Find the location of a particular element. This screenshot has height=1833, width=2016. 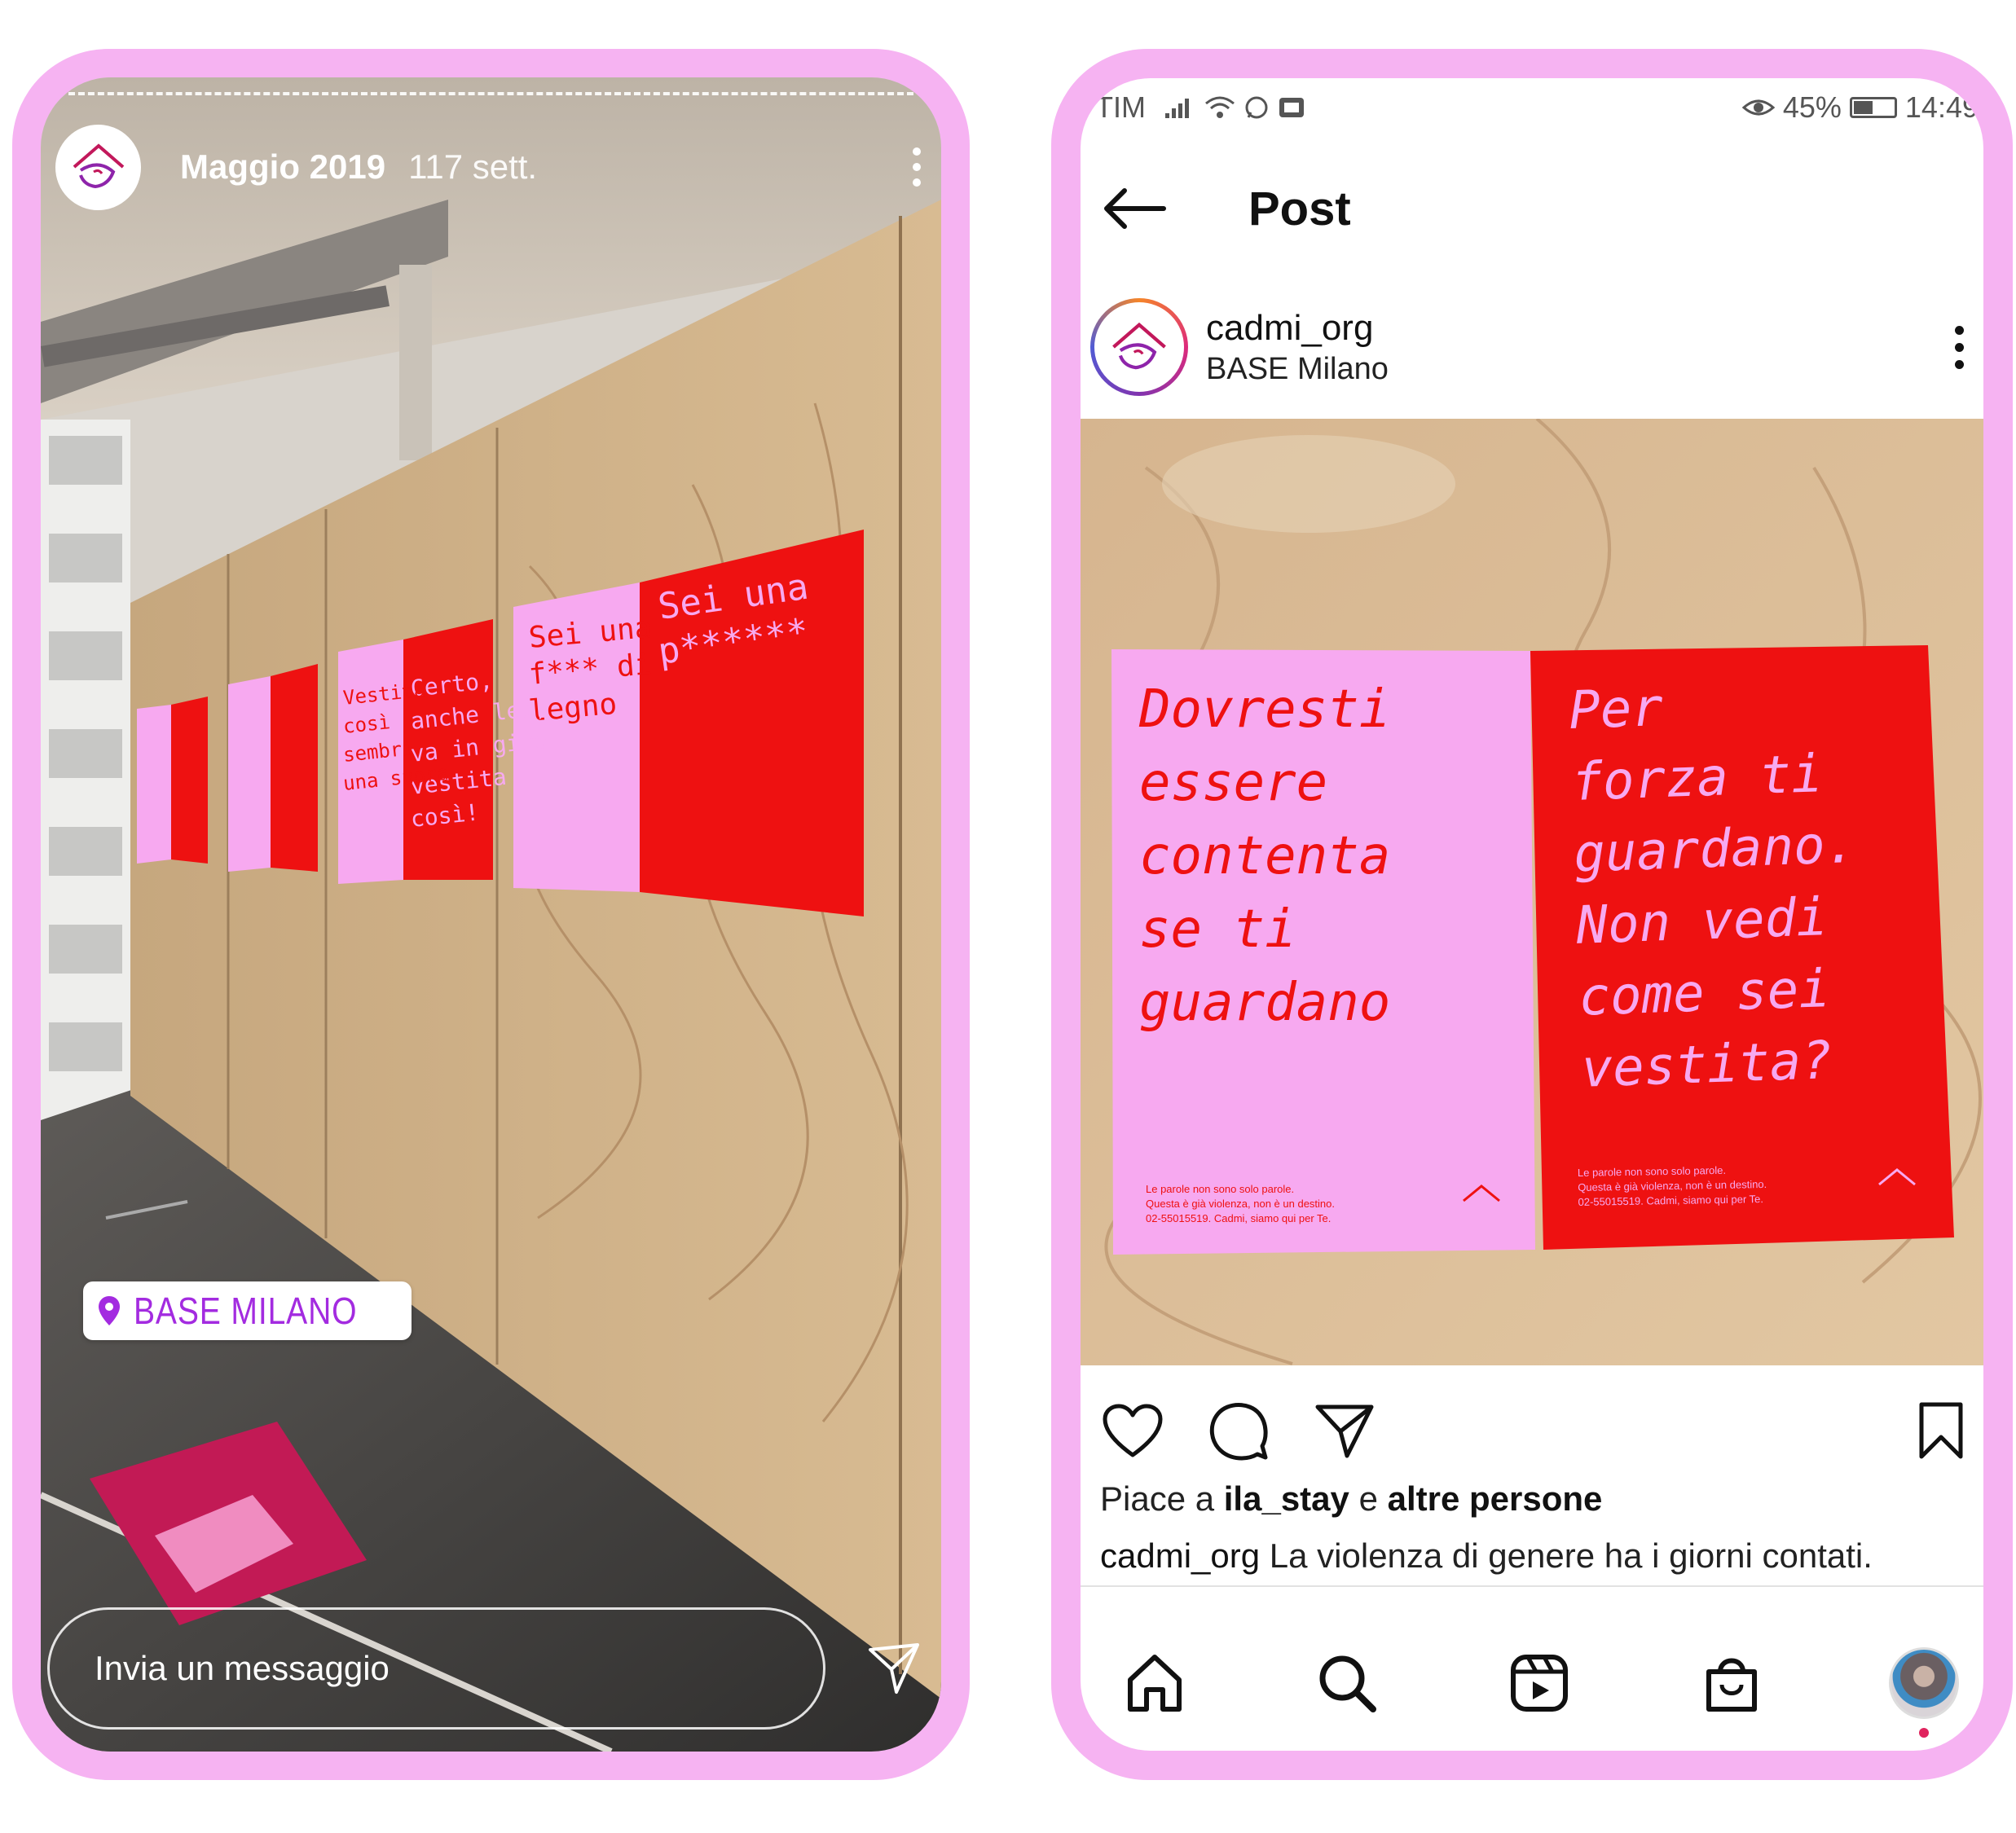

likes-others: altre persone is located at coordinates (1496, 1498).